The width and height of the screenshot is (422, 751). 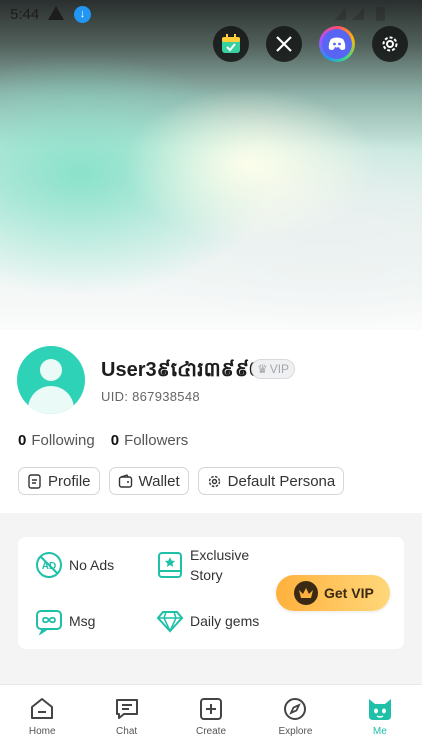 What do you see at coordinates (49, 565) in the screenshot?
I see `no-ads-icon: AD` at bounding box center [49, 565].